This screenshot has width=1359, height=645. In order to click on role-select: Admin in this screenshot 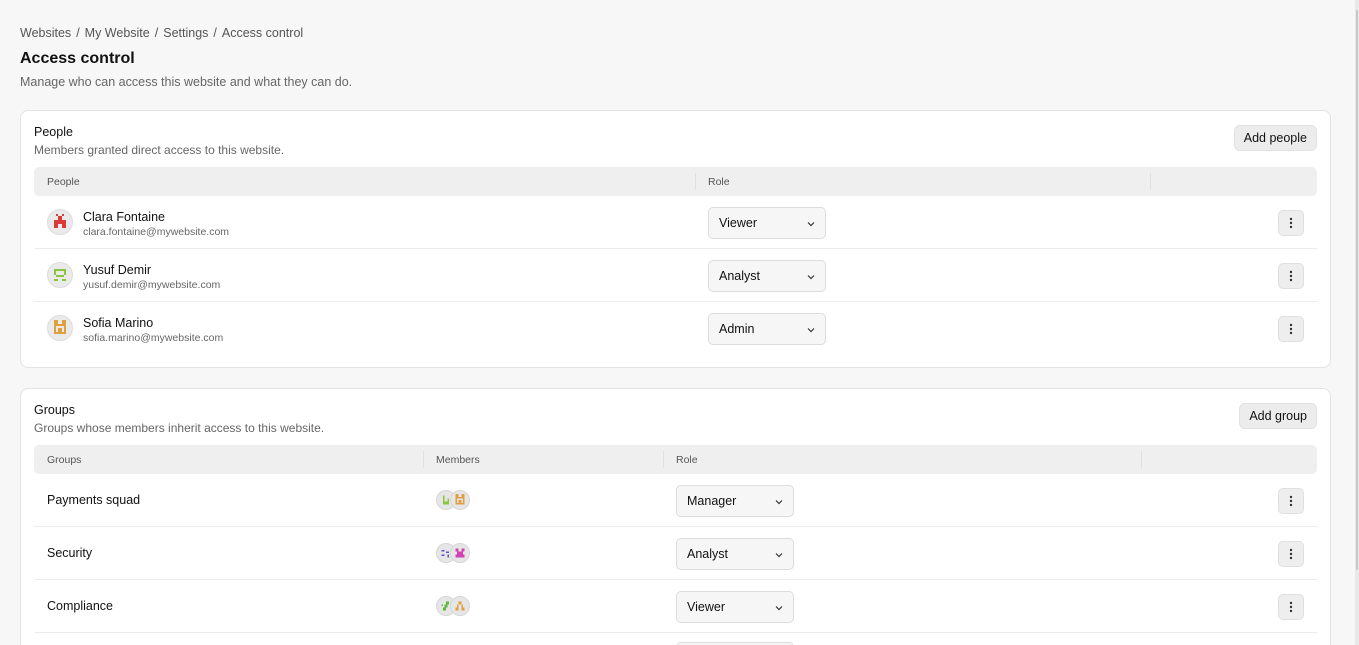, I will do `click(767, 329)`.